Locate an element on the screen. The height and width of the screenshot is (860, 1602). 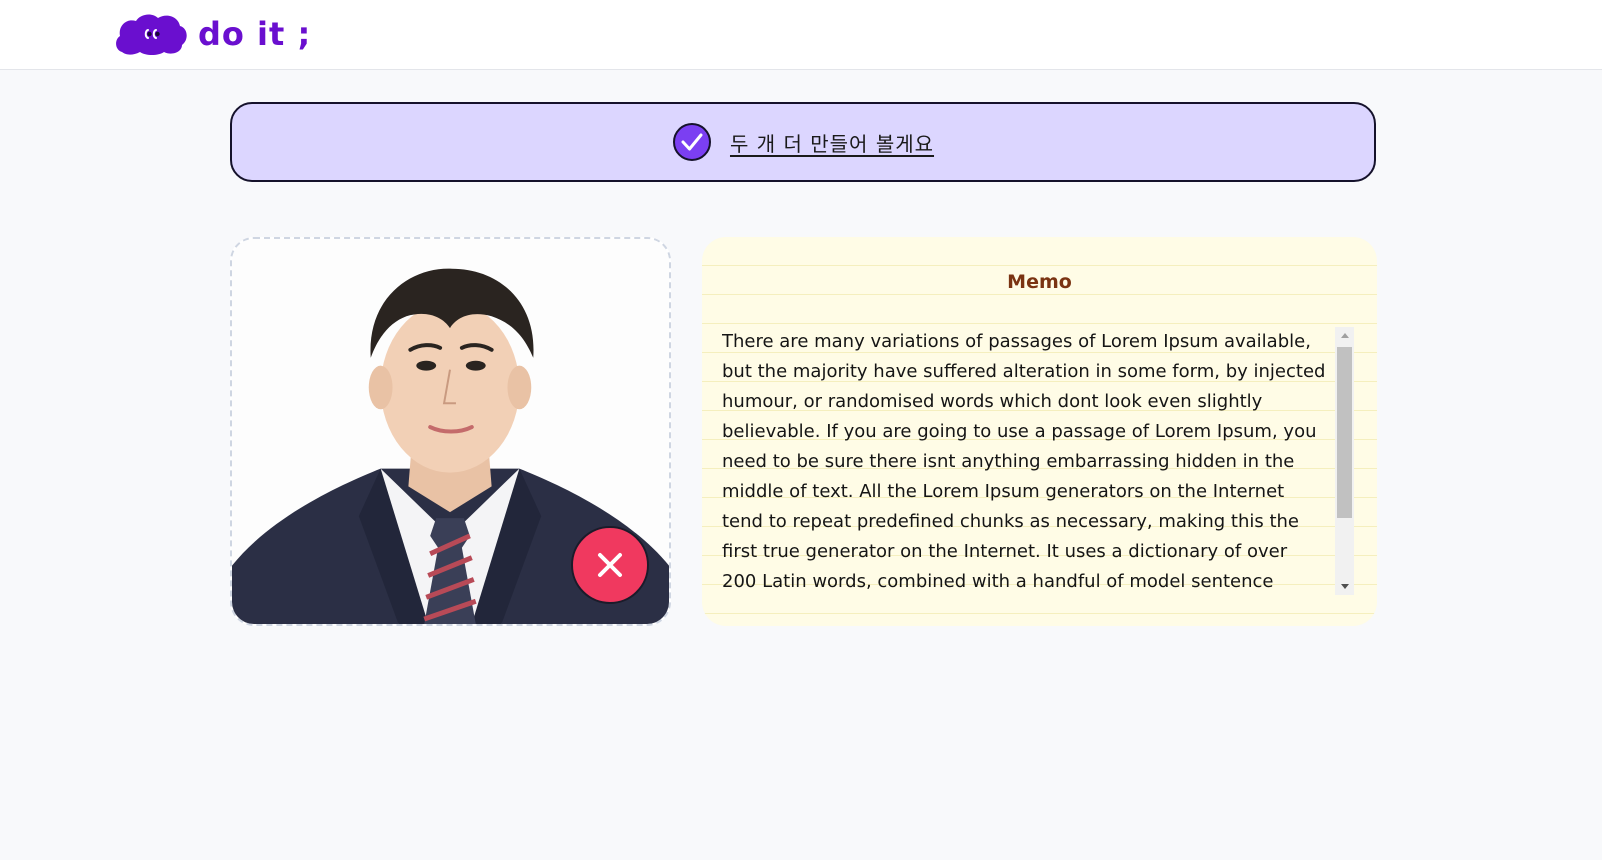
banner-link-text: 두 개 더 만들어 볼게요 is located at coordinates (832, 142).